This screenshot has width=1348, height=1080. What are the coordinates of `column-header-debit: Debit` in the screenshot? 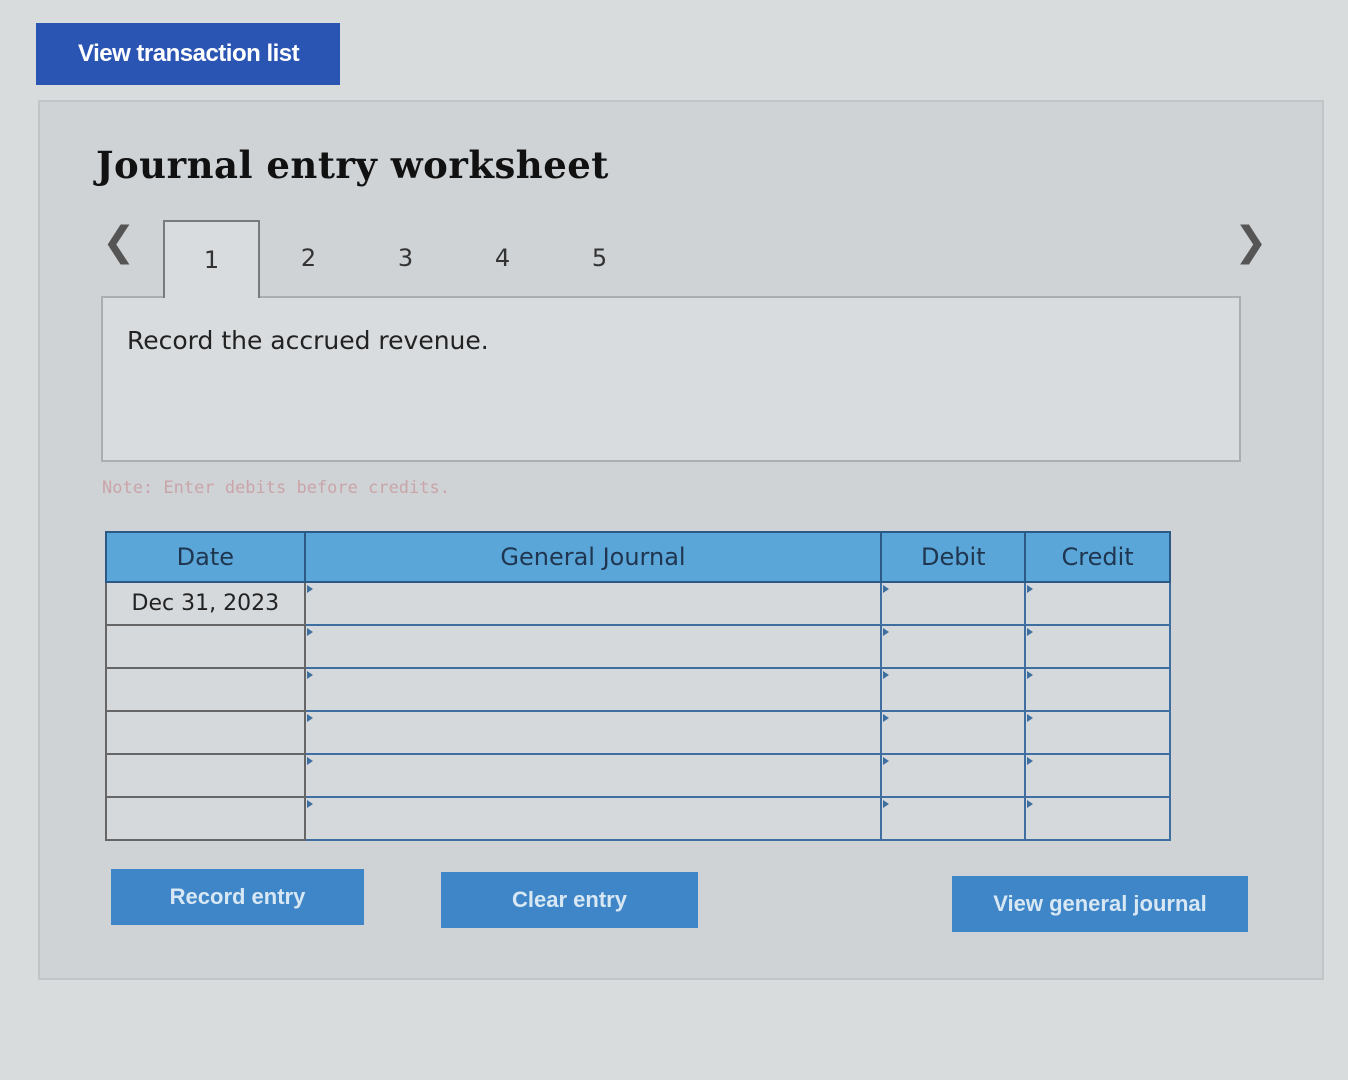 It's located at (953, 557).